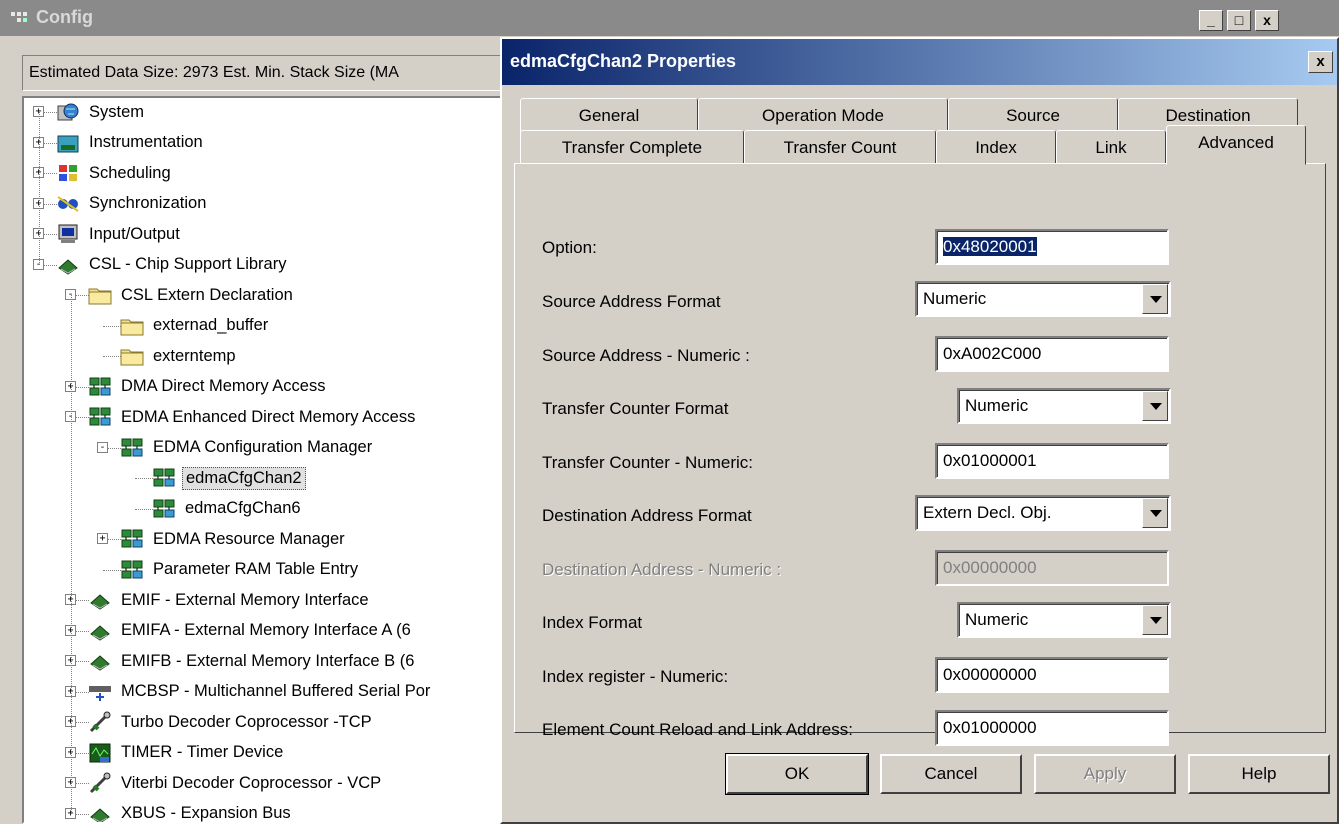  Describe the element at coordinates (1052, 354) in the screenshot. I see `source-address-numeric-input: 0xA002C000` at that location.